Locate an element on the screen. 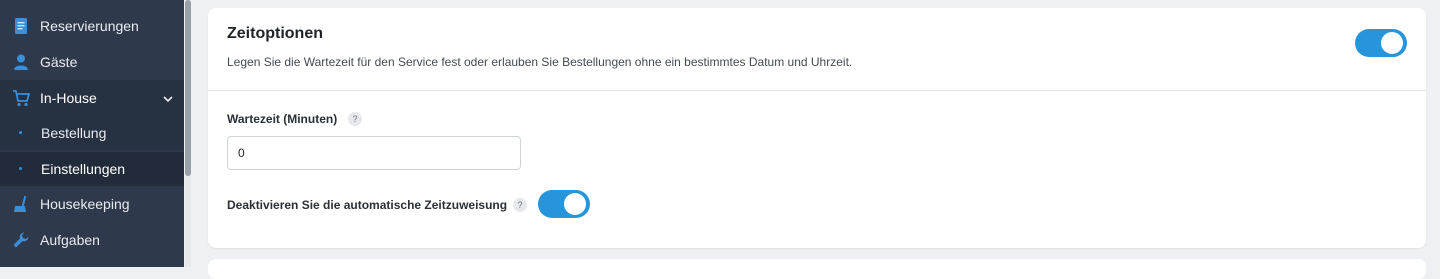 The width and height of the screenshot is (1440, 279). sidebar-subitem-bestellung: Bestellung is located at coordinates (92, 133).